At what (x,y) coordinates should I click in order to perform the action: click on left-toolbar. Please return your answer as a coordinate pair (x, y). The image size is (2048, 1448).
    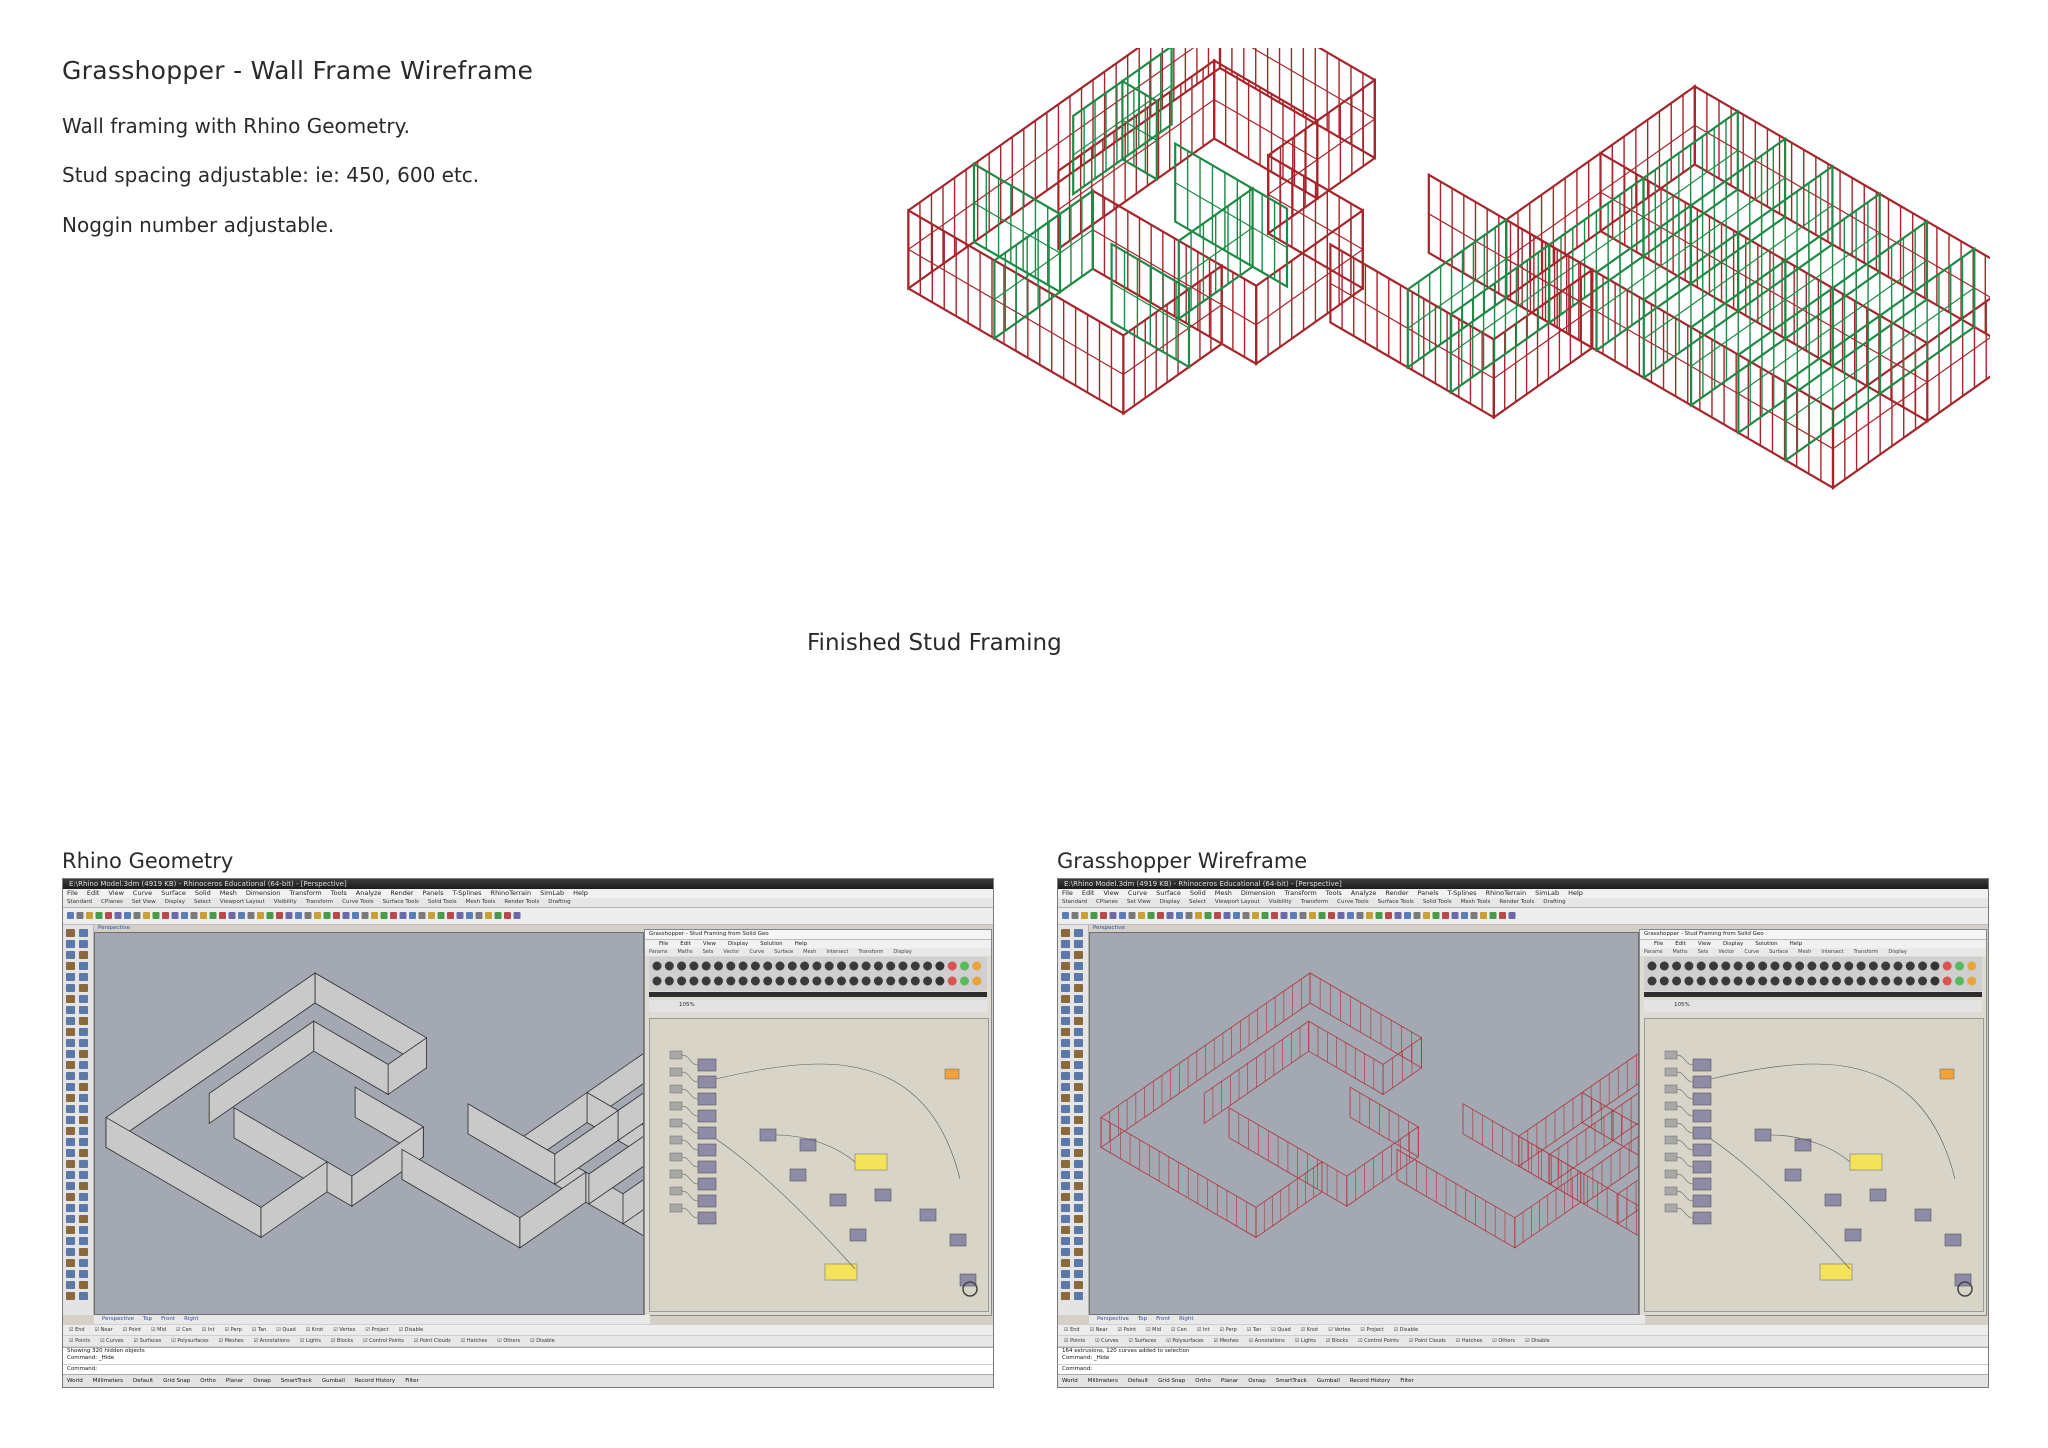
    Looking at the image, I should click on (78, 1120).